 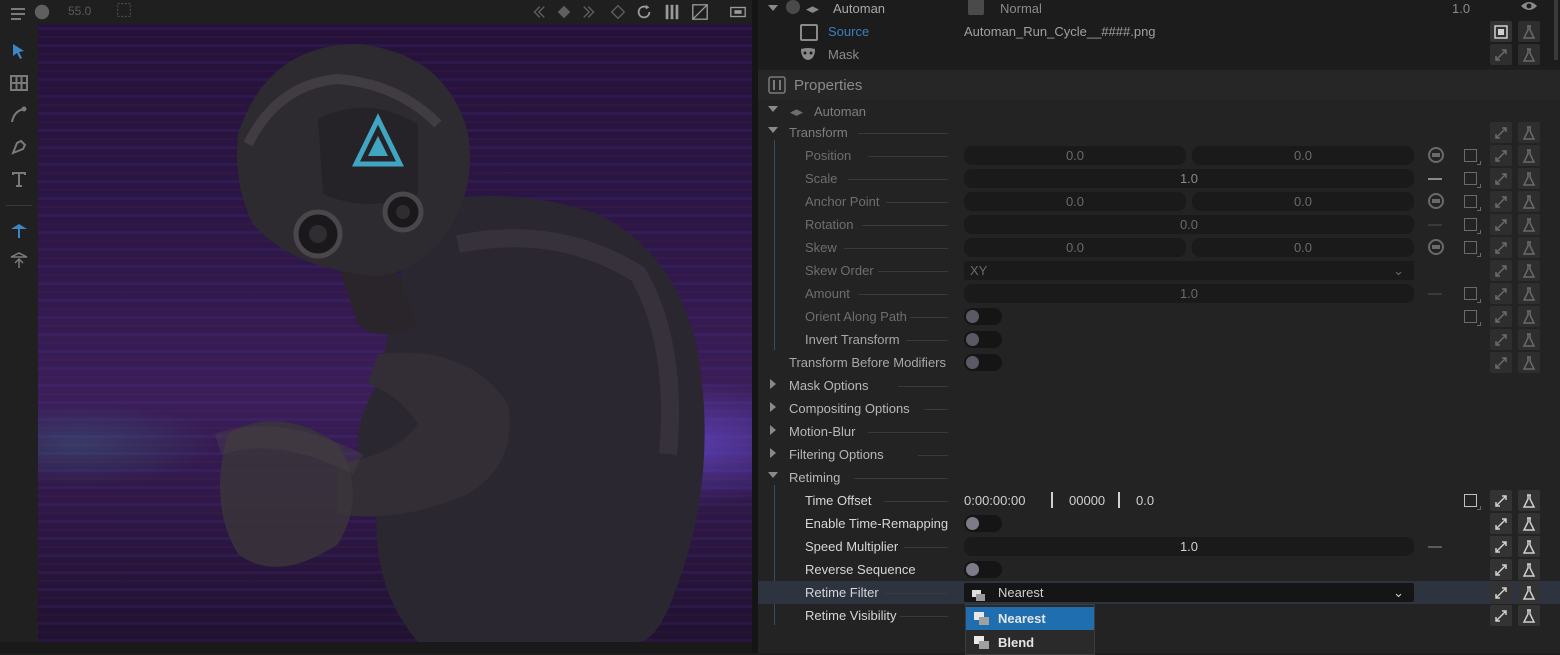 What do you see at coordinates (1189, 592) in the screenshot?
I see `retime-filter-select: Nearest ⌄` at bounding box center [1189, 592].